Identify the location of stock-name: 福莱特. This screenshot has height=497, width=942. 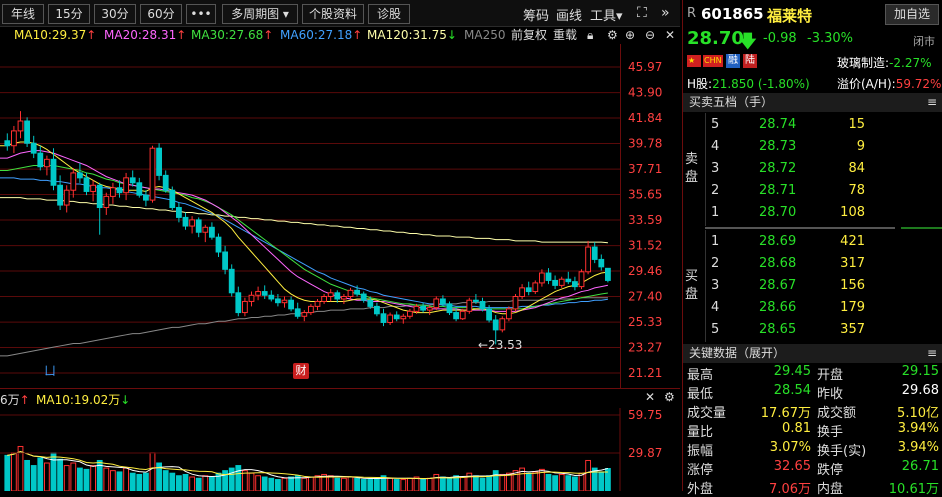
(790, 16).